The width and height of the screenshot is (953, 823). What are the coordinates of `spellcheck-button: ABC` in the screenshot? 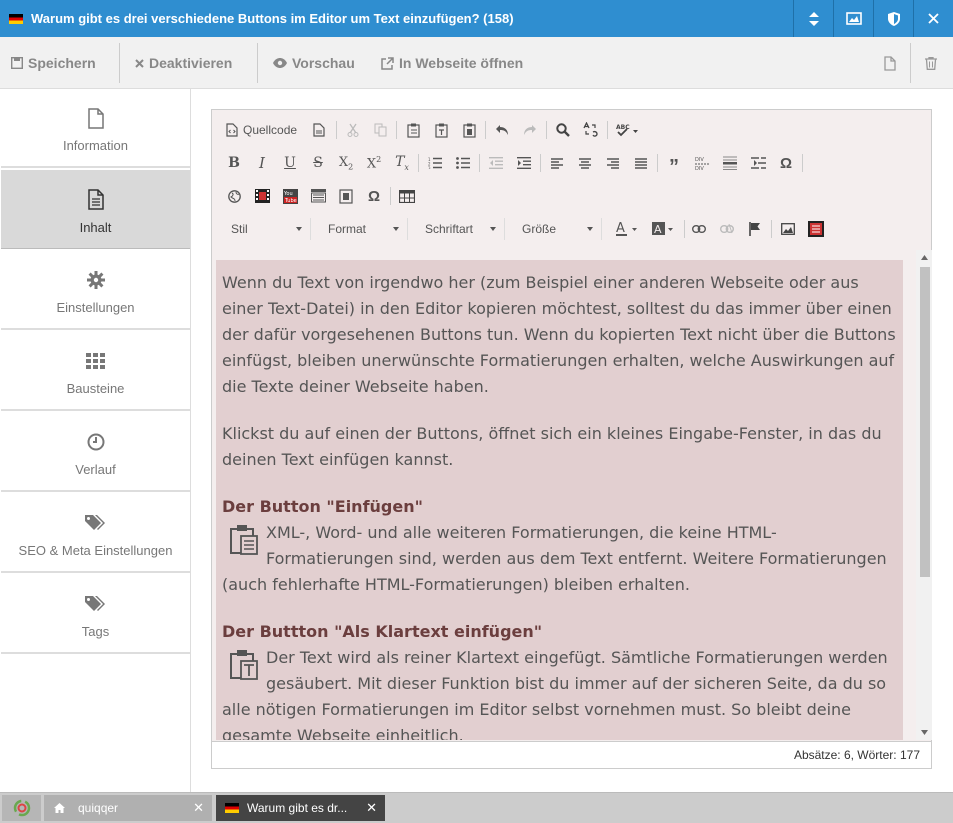 It's located at (628, 130).